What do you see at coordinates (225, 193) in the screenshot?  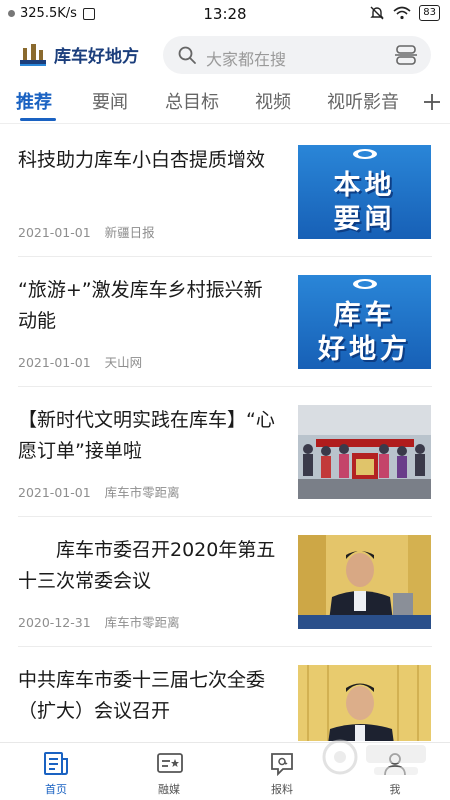 I see `news-item: 科技助力库车小白杏提质增效 2021-01-01 新疆日报 本地 要闻` at bounding box center [225, 193].